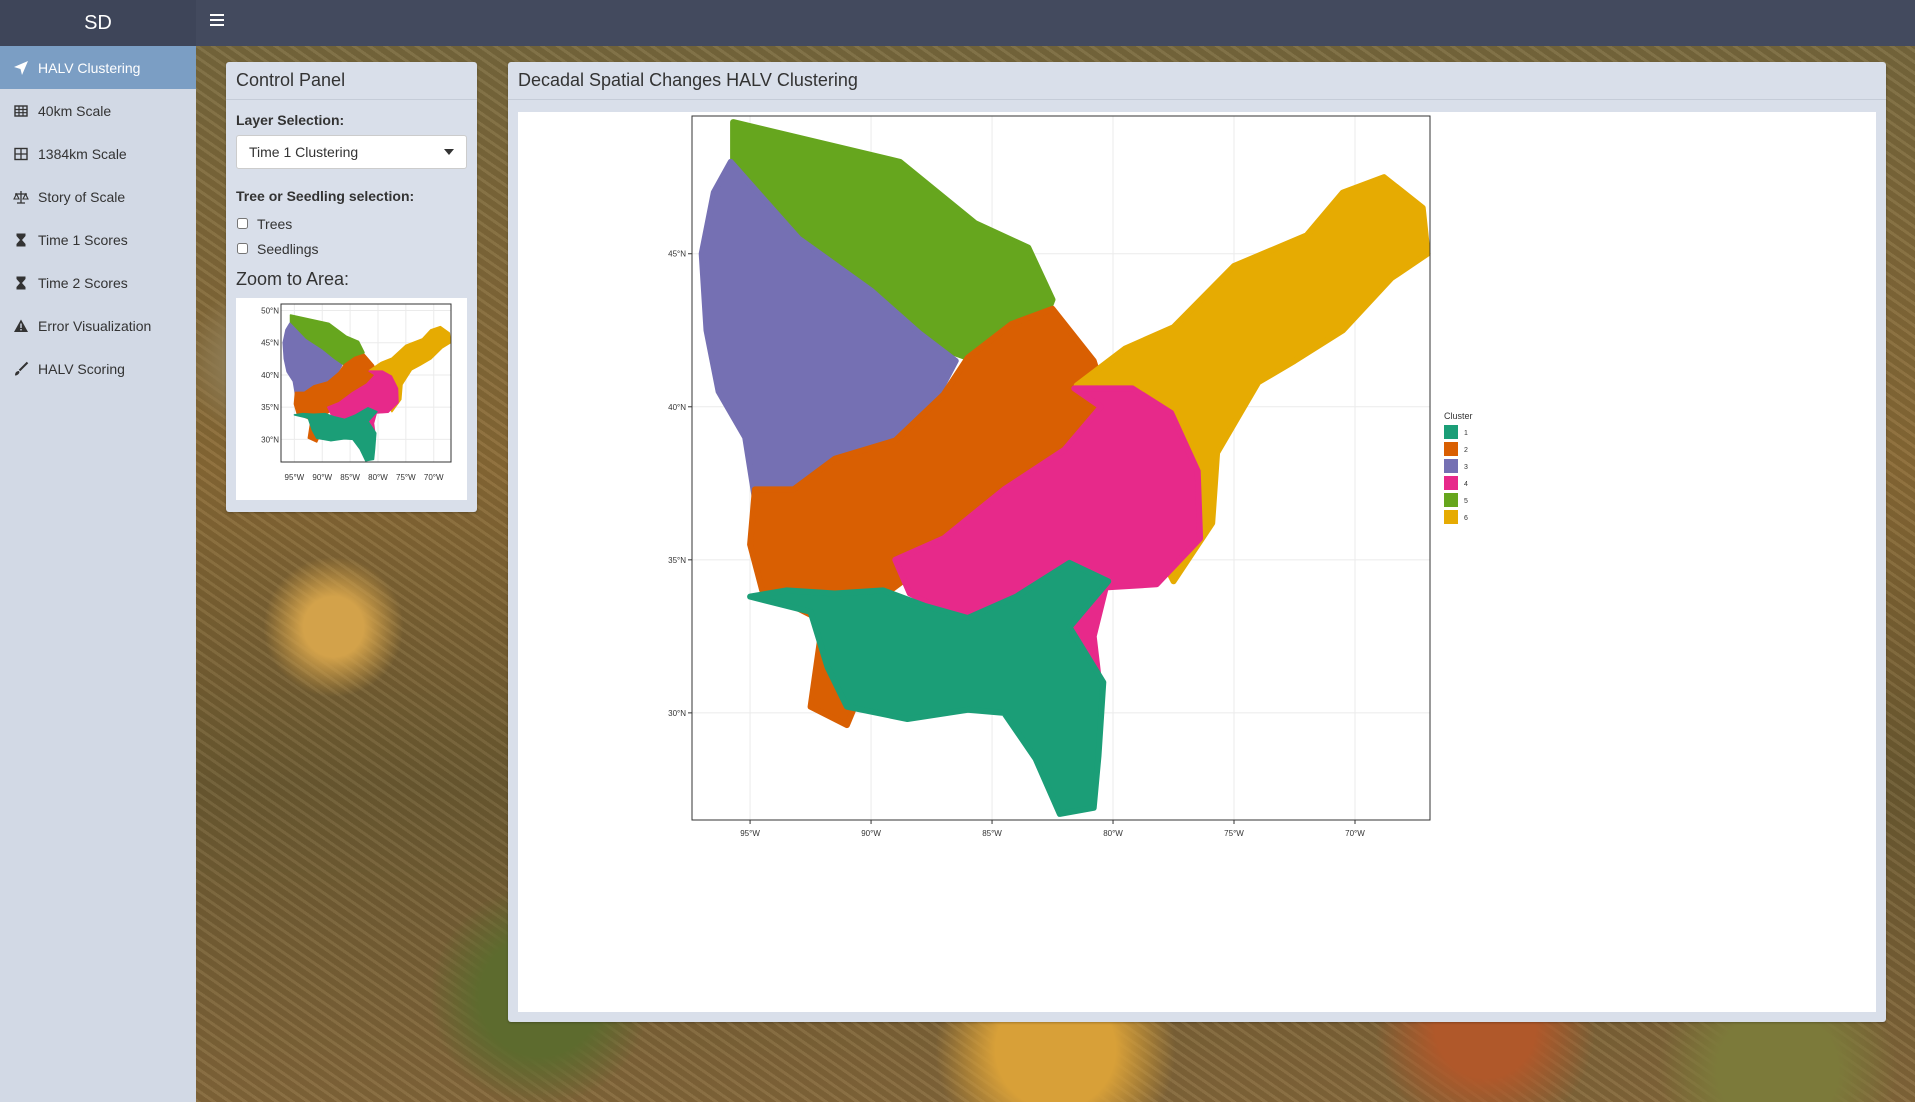  I want to click on table-icon, so click(21, 110).